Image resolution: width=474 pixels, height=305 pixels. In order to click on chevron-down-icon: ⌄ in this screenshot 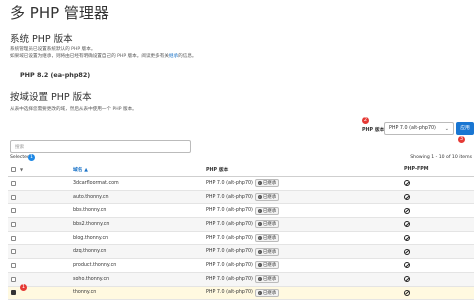, I will do `click(446, 129)`.